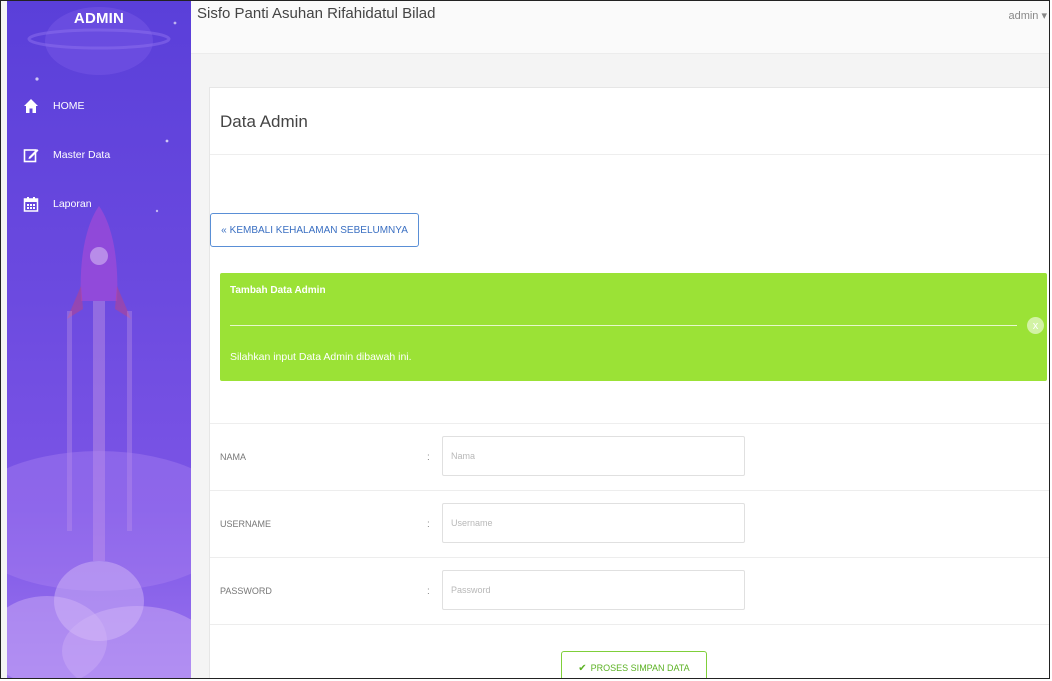 The width and height of the screenshot is (1052, 681). What do you see at coordinates (582, 668) in the screenshot?
I see `check-icon: ✔` at bounding box center [582, 668].